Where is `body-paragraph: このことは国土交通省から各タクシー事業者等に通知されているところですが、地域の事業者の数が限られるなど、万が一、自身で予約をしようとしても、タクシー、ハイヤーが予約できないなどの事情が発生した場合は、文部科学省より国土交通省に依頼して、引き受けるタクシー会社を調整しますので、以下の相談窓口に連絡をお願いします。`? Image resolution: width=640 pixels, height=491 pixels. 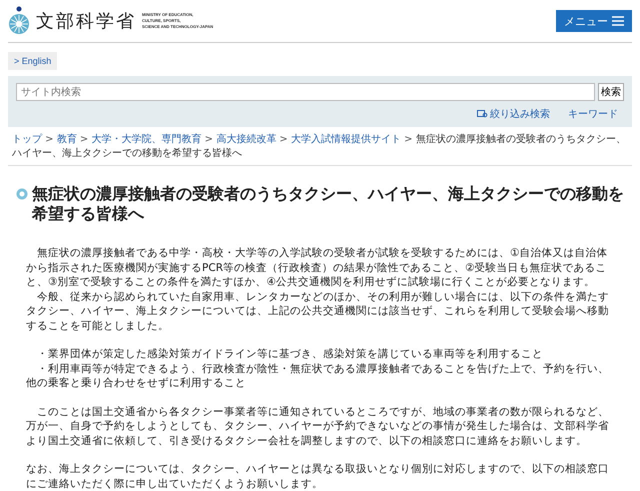 body-paragraph: このことは国土交通省から各タクシー事業者等に通知されているところですが、地域の事業者の数が限られるなど、万が一、自身で予約をしようとしても、タクシー、ハイヤーが予約できないなどの事情が発生した場合は、文部科学省より国土交通省に依頼して、引き受けるタクシー会社を調整しますので、以下の相談窓口に連絡をお願いします。 is located at coordinates (318, 426).